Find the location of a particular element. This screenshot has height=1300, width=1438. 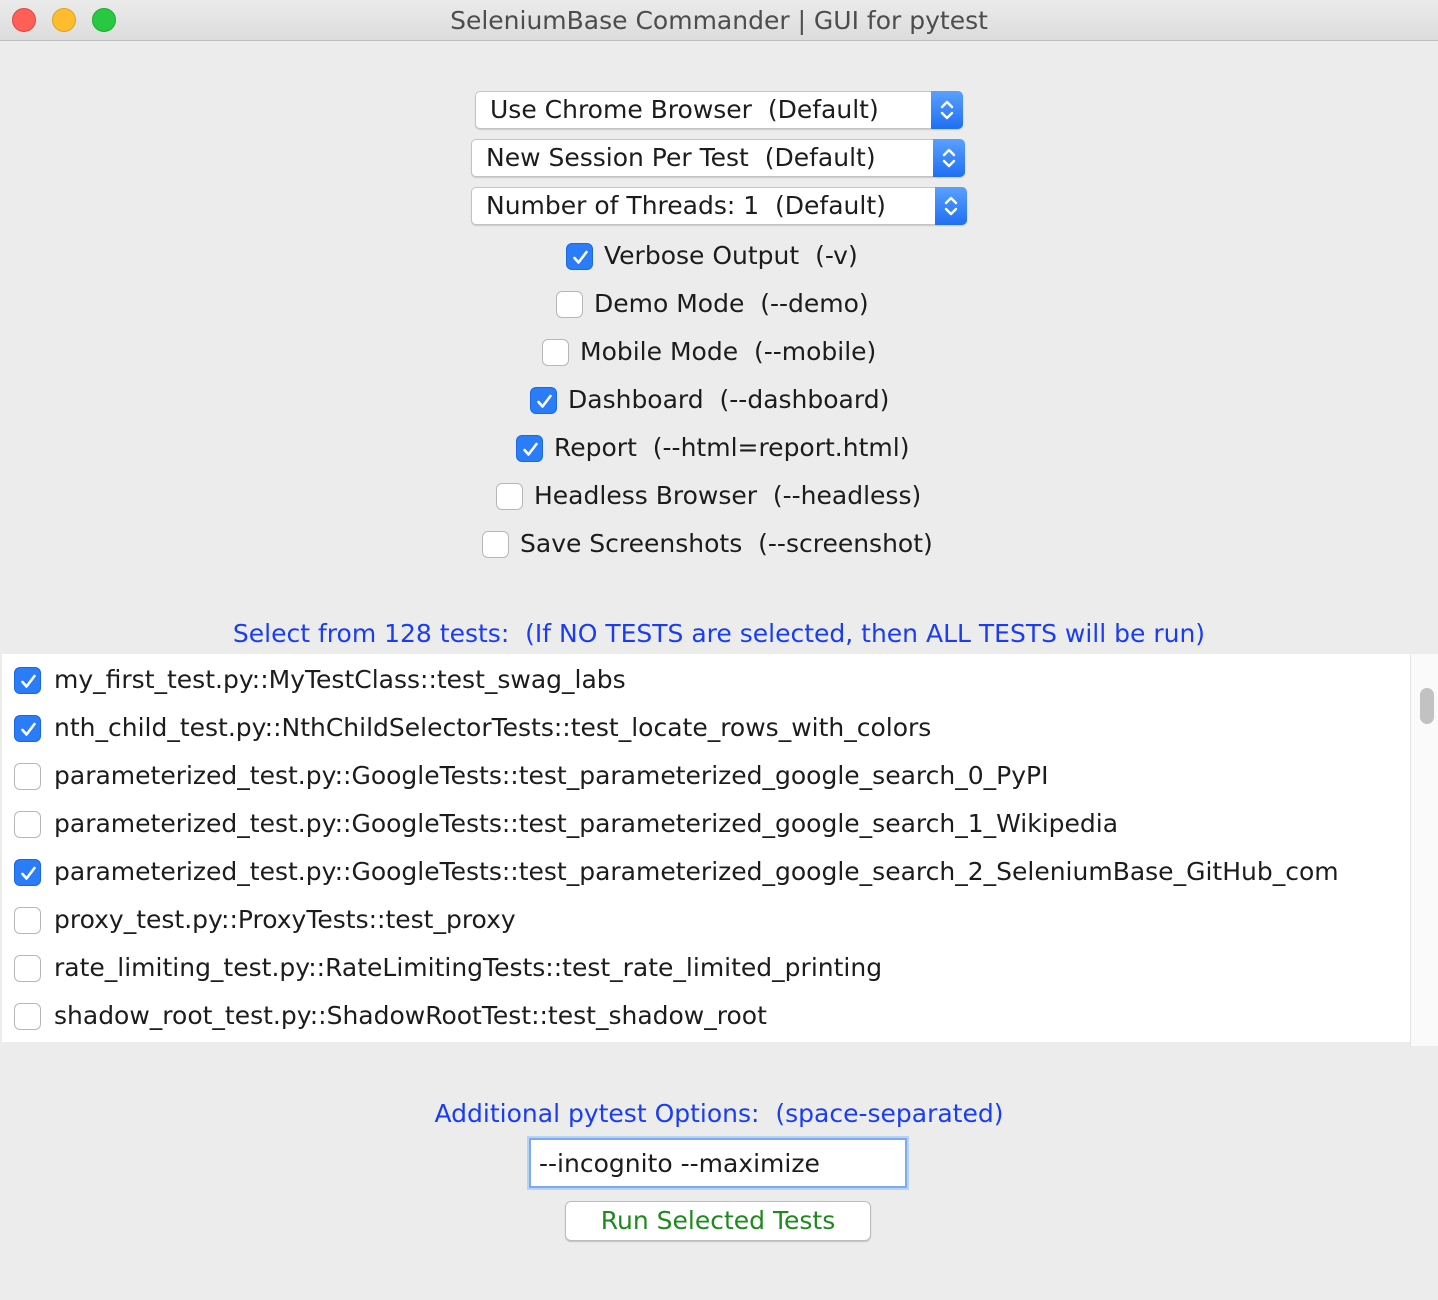

option-mobile-mode: Mobile Mode (--mobile) is located at coordinates (709, 354).